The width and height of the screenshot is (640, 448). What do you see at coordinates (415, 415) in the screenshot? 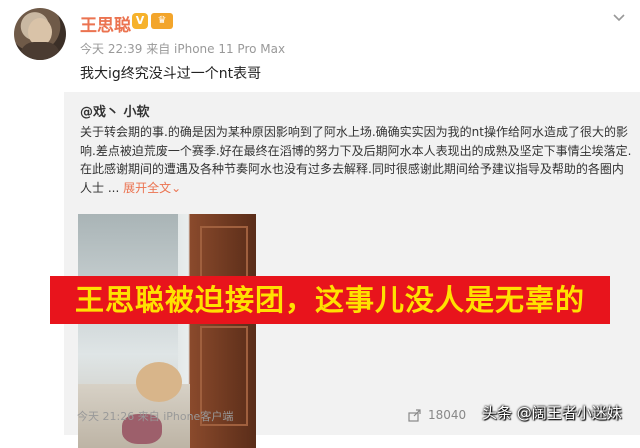
I see `share-icon` at bounding box center [415, 415].